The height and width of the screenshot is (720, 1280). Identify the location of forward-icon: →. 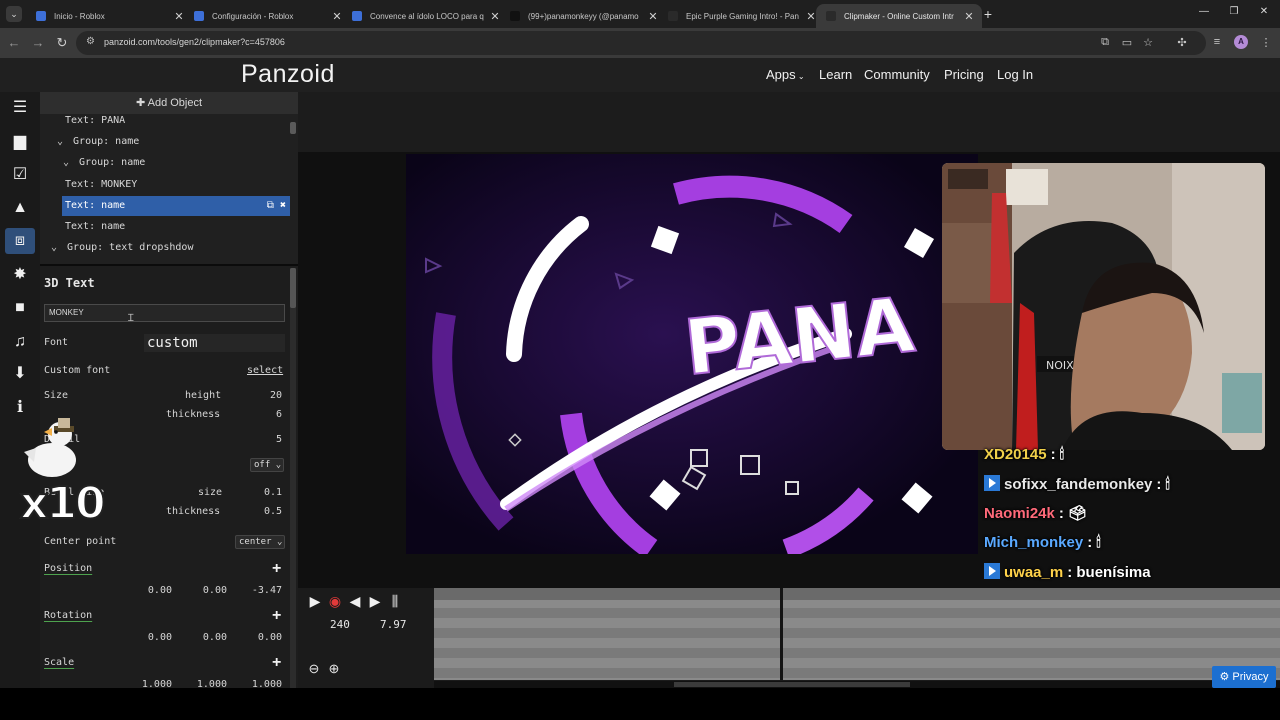
(38, 43).